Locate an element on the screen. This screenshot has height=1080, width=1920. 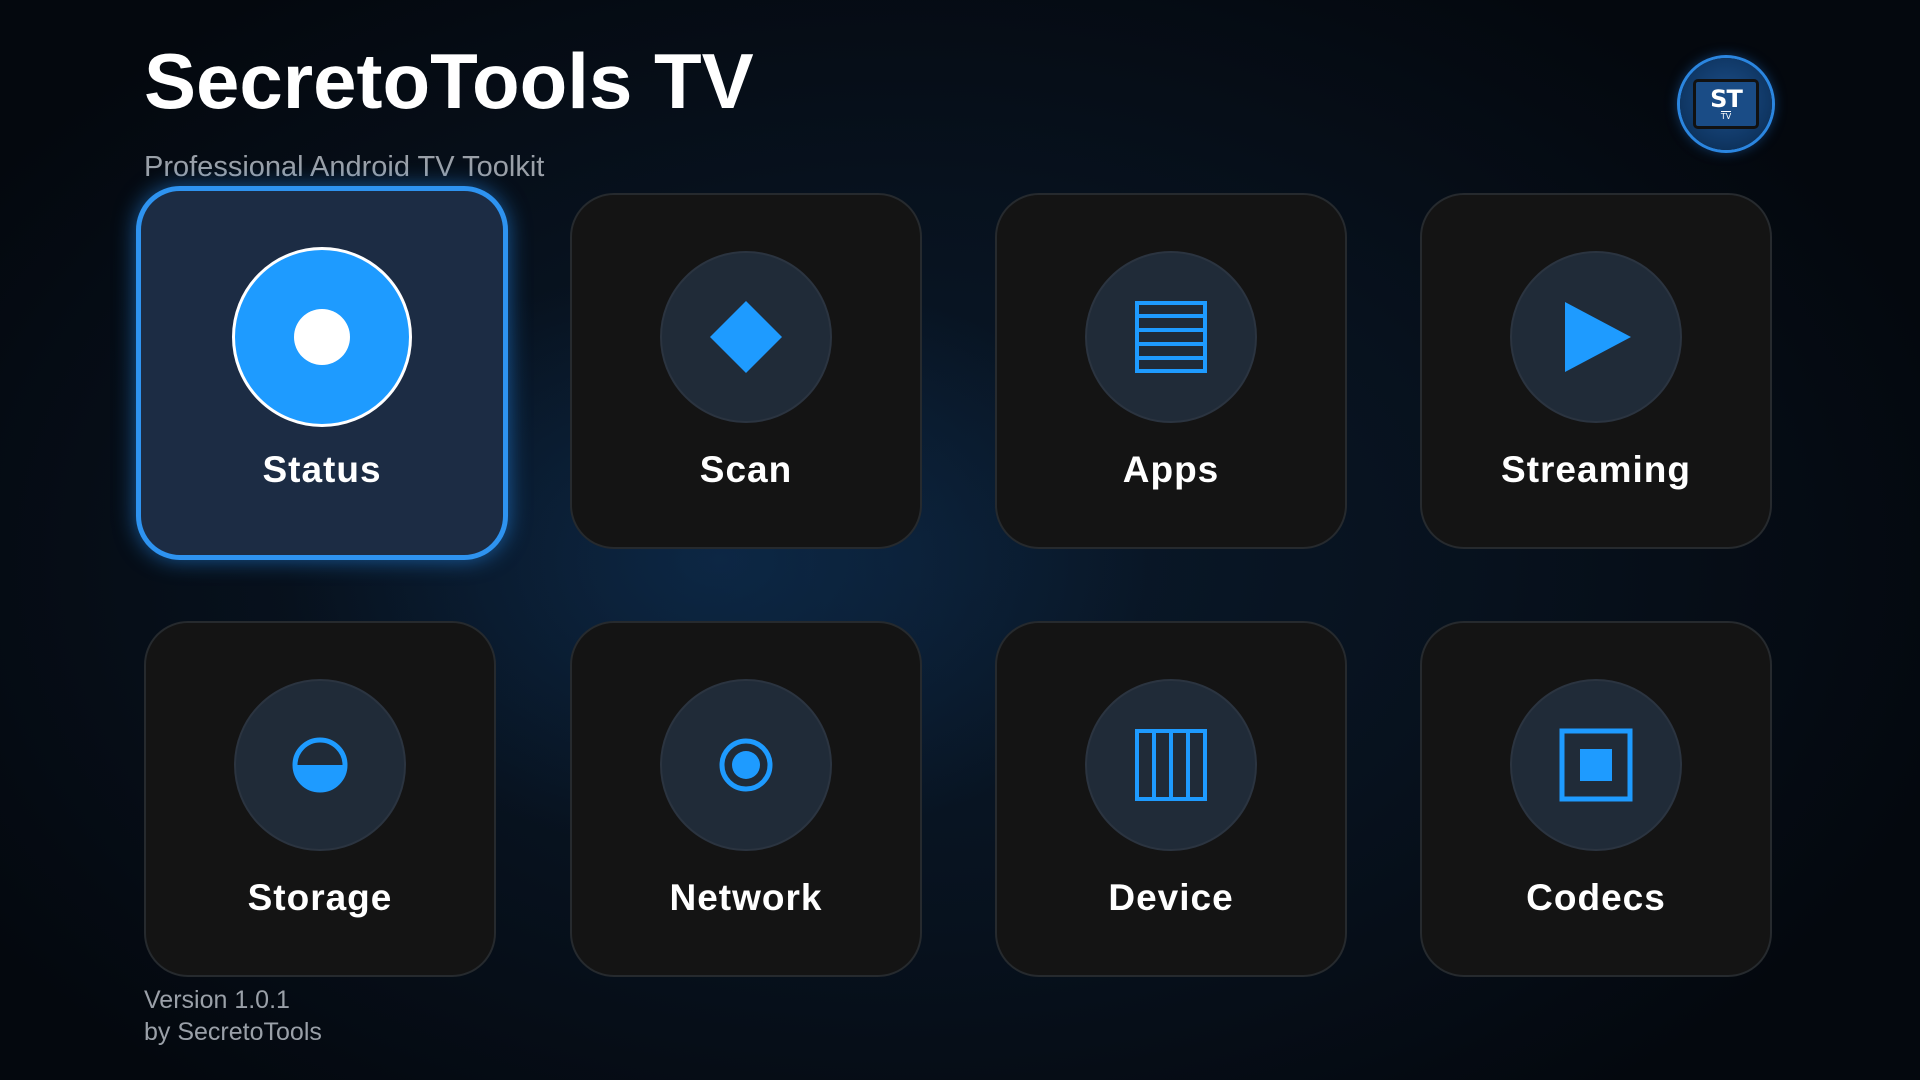
columns-icon is located at coordinates (1171, 765).